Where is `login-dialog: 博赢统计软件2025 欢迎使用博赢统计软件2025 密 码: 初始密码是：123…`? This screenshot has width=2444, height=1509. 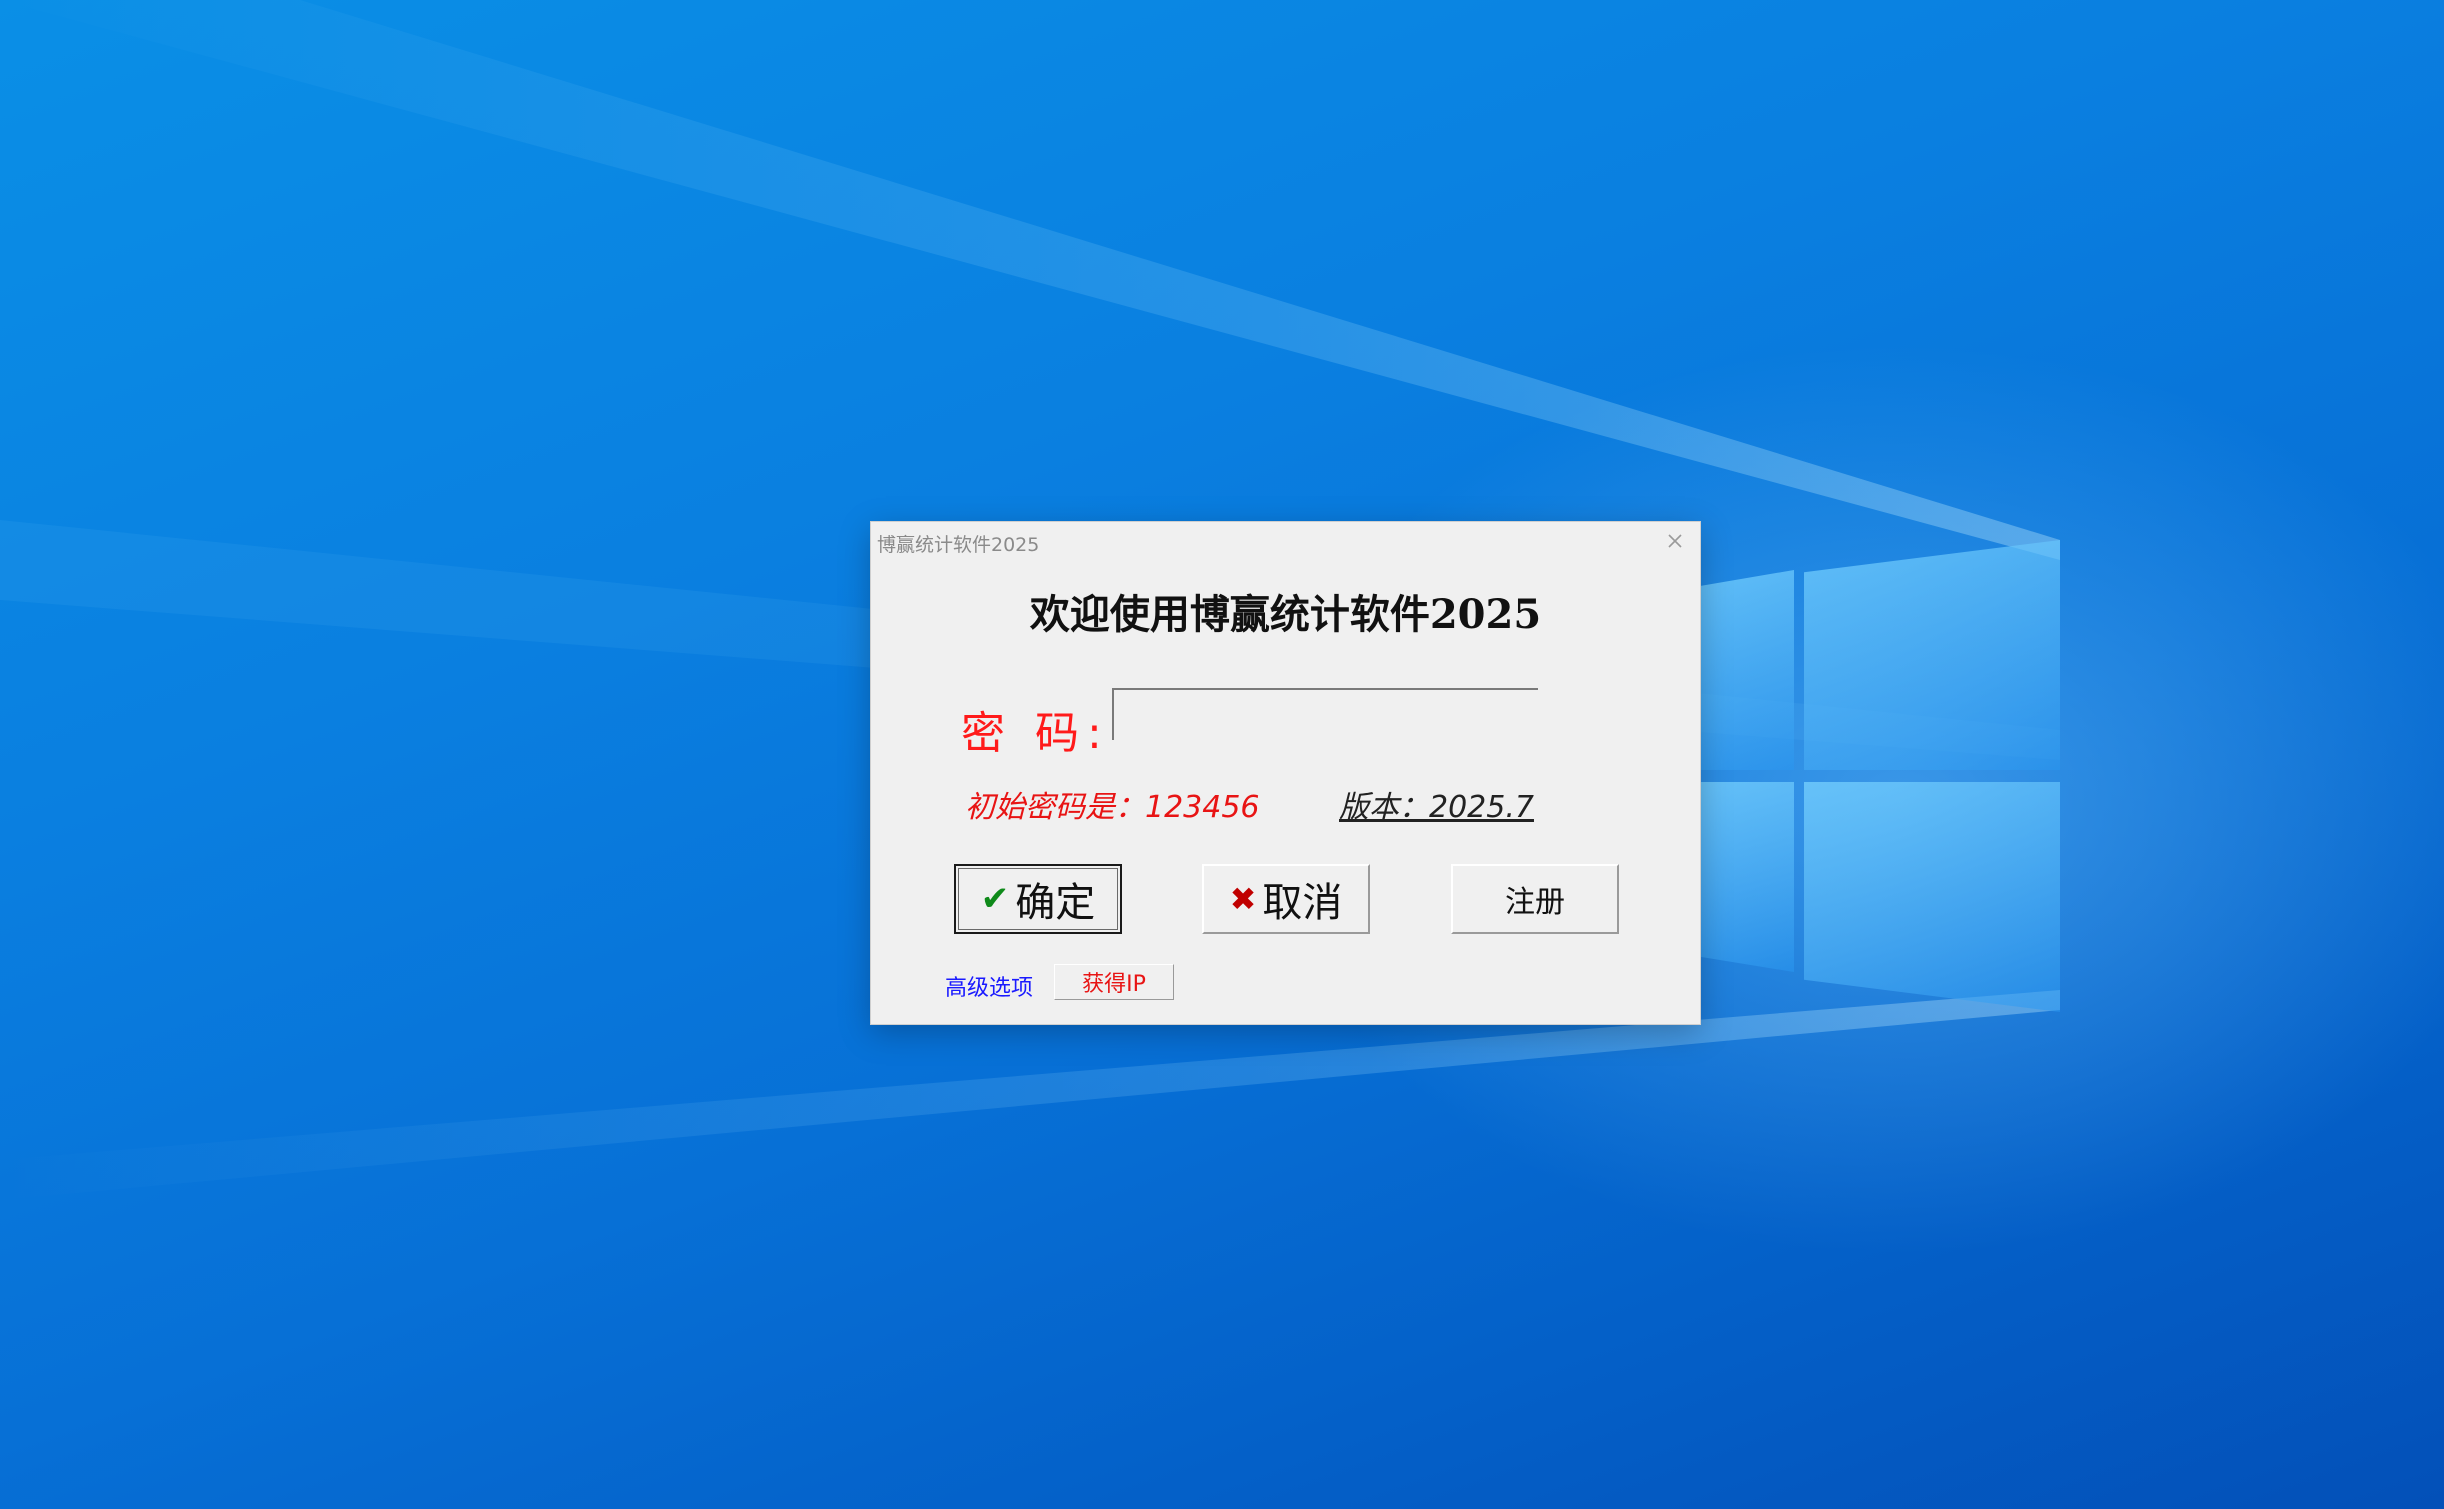 login-dialog: 博赢统计软件2025 欢迎使用博赢统计软件2025 密 码: 初始密码是：123… is located at coordinates (1285, 773).